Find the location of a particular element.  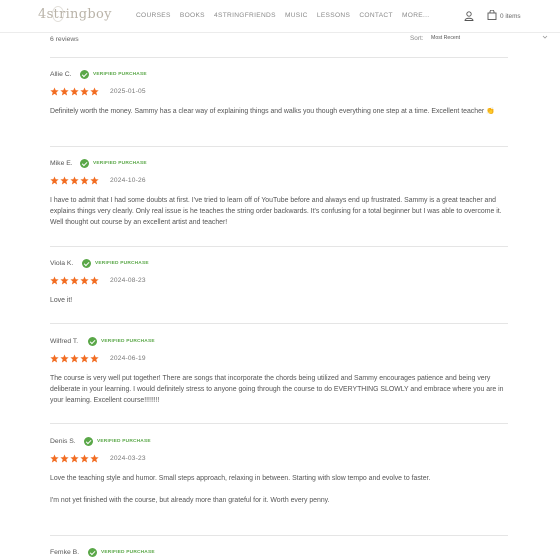

sort-dropdown: Most Recent is located at coordinates (490, 38).